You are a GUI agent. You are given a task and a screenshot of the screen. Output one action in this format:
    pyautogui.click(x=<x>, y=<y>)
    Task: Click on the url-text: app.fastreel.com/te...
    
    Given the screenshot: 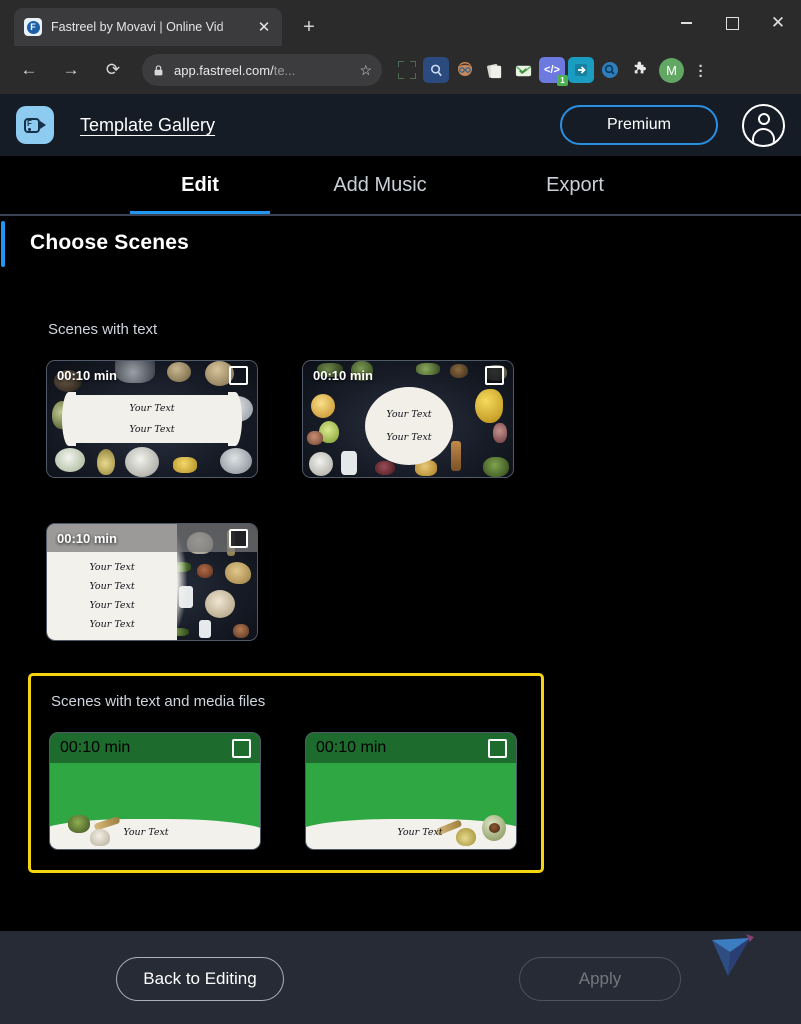 What is the action you would take?
    pyautogui.click(x=263, y=70)
    